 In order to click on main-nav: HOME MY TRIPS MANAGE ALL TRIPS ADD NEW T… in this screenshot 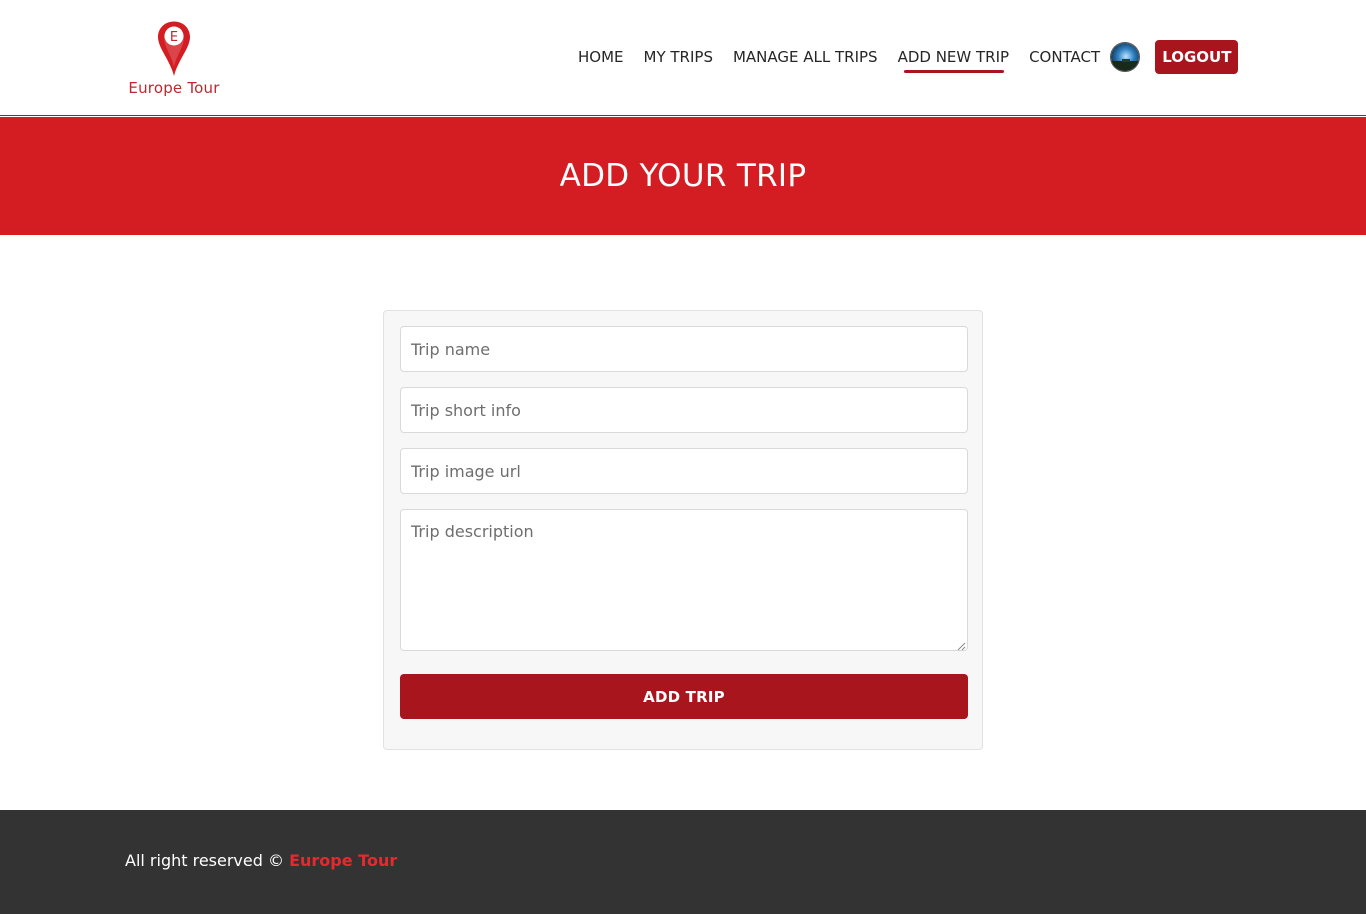, I will do `click(903, 57)`.